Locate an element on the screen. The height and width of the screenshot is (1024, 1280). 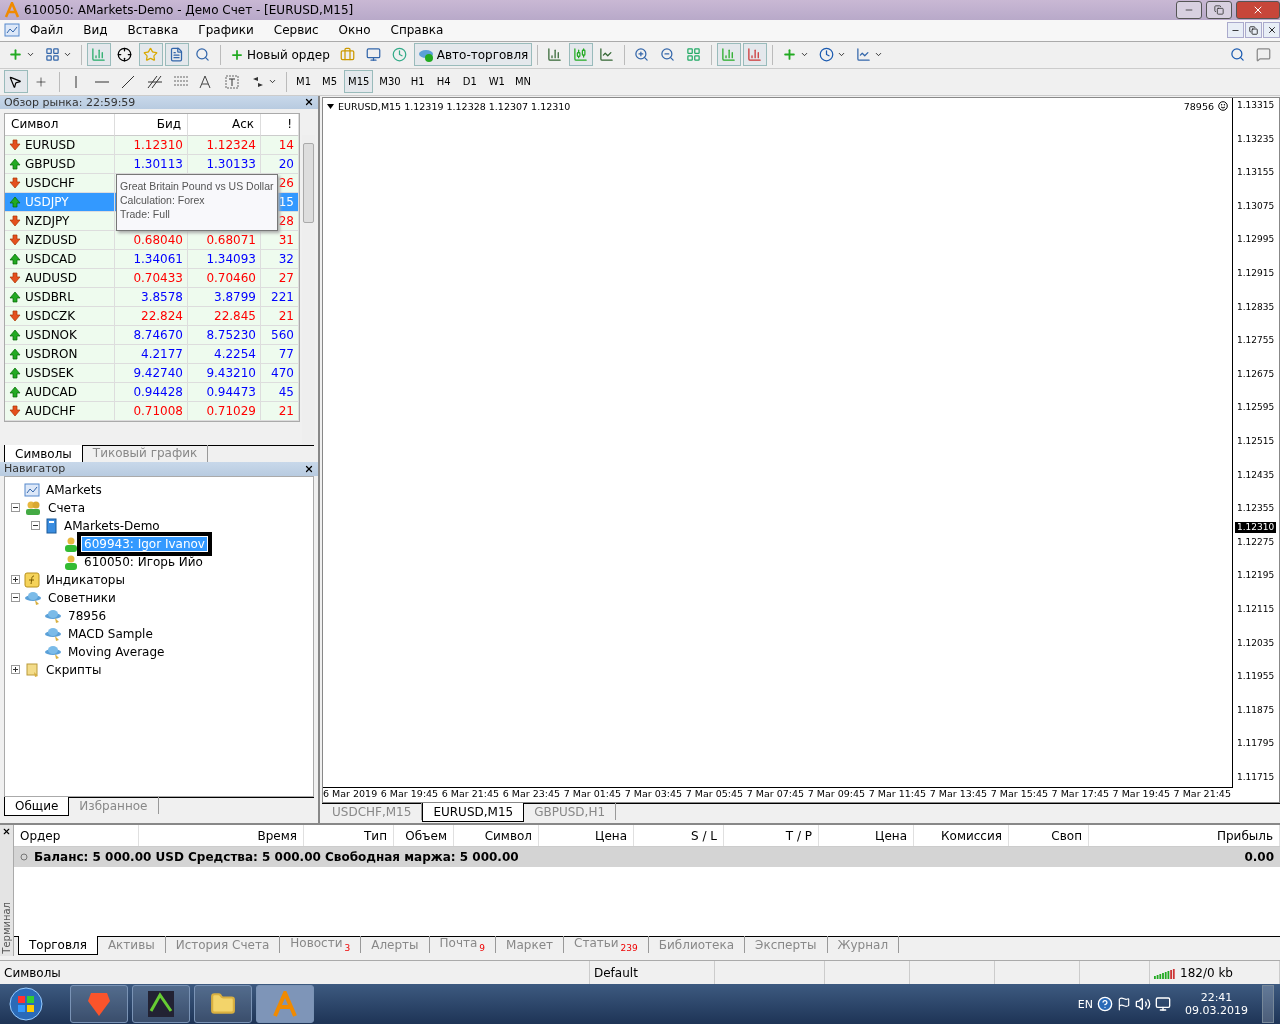
menu-item: Справка is located at coordinates (417, 30).